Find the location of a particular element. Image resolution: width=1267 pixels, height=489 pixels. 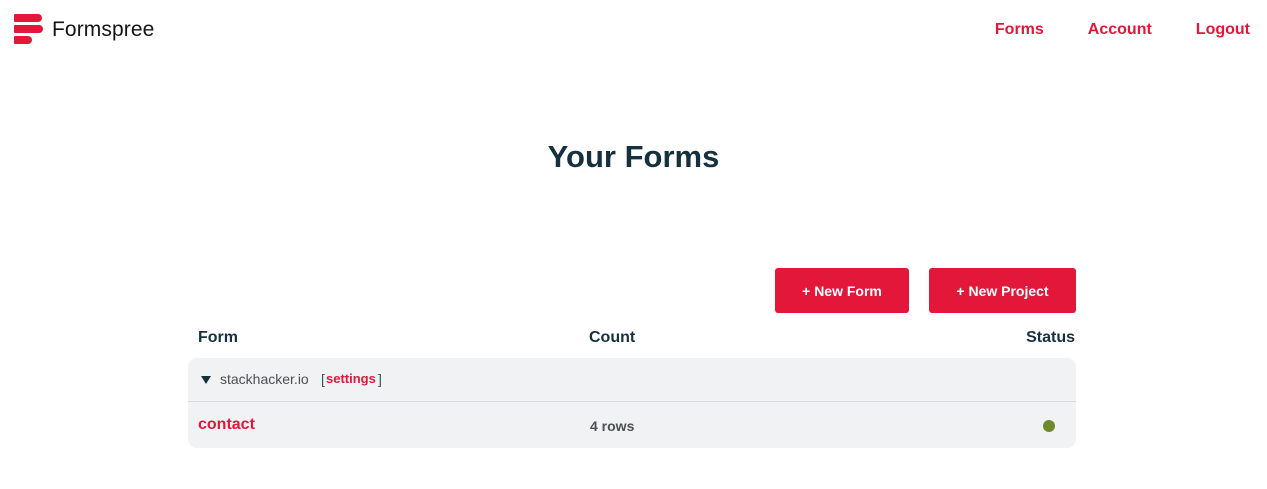

main-nav: Forms Account Logout is located at coordinates (1100, 30).